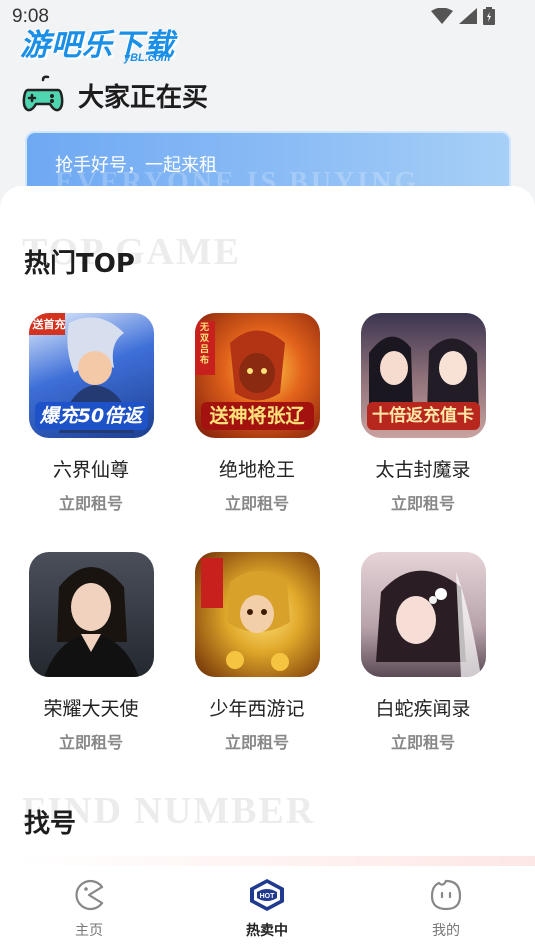 This screenshot has width=535, height=951. I want to click on svg-text: HOT, so click(268, 896).